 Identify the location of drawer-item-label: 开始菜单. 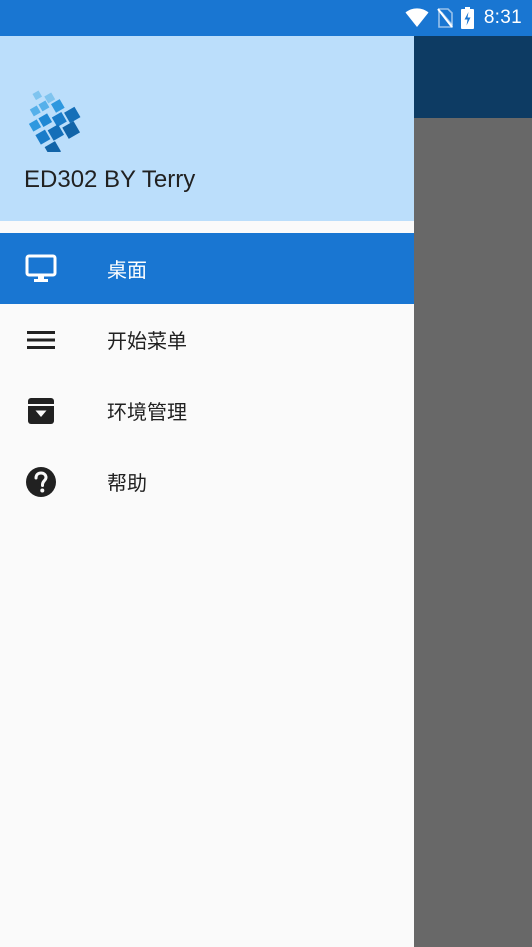
(147, 341).